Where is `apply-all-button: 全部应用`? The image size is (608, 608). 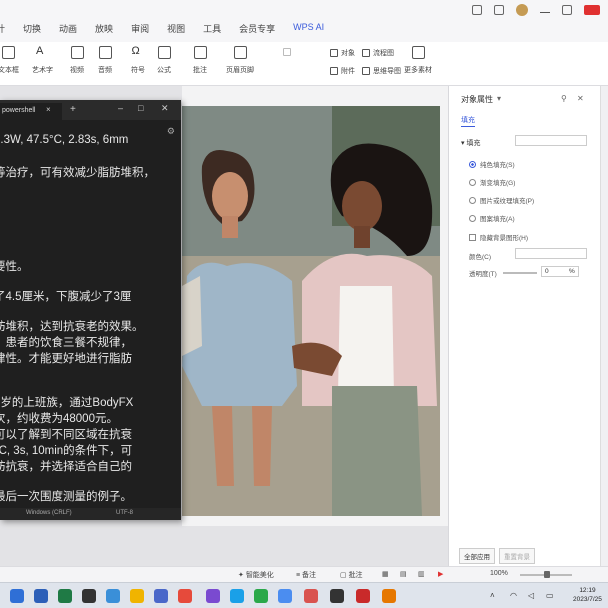 apply-all-button: 全部应用 is located at coordinates (477, 556).